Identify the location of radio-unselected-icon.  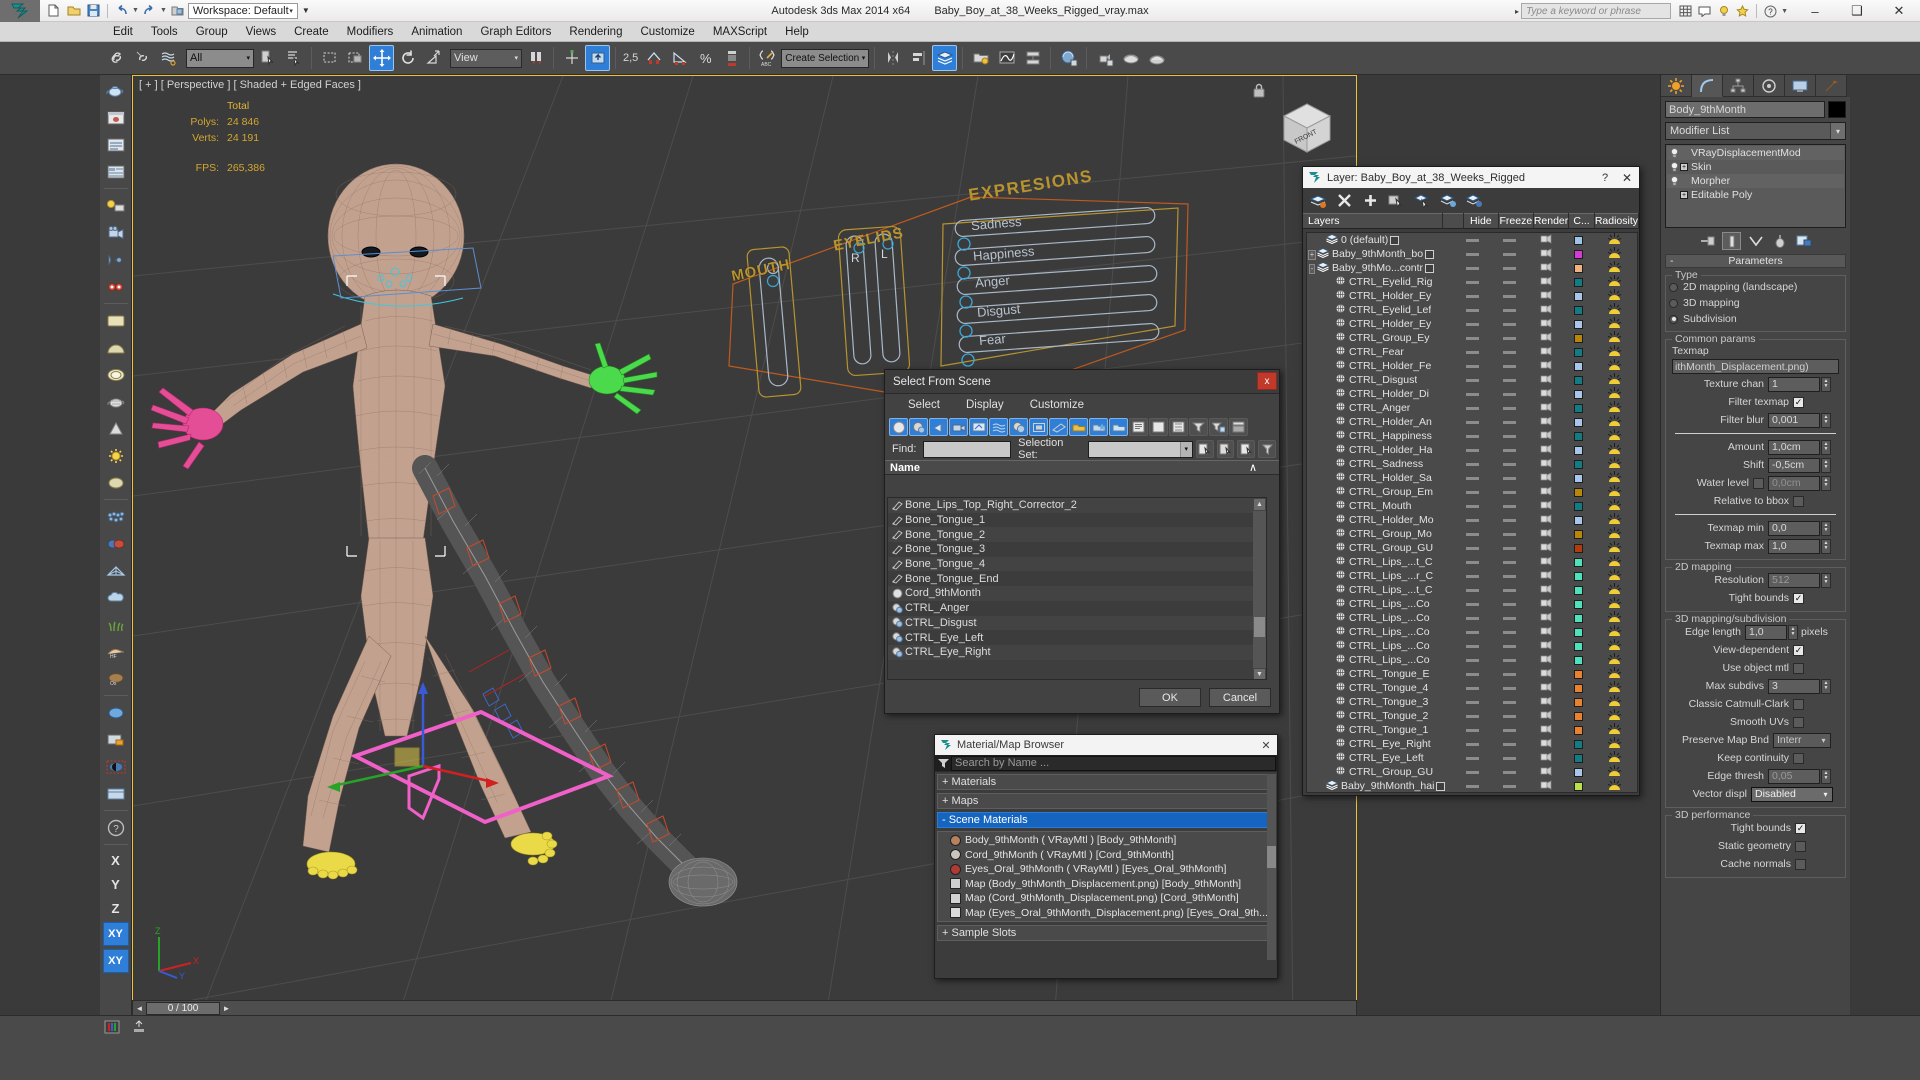
(1673, 287).